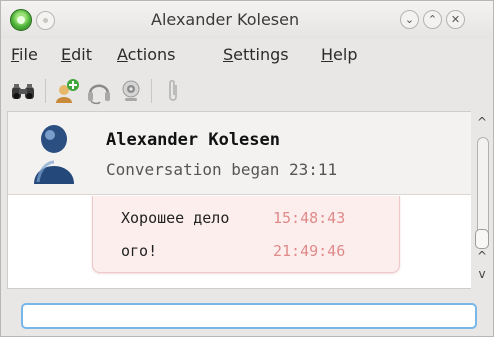 The width and height of the screenshot is (494, 337). I want to click on close-icon: ✕, so click(455, 19).